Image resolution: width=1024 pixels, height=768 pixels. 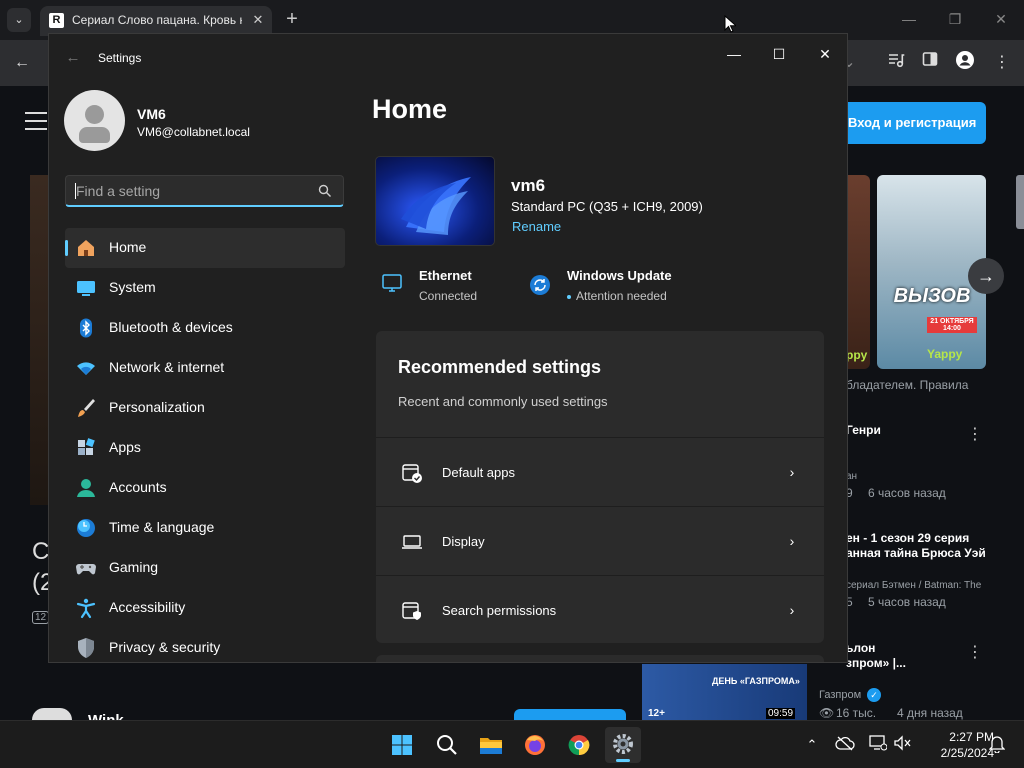 What do you see at coordinates (863, 430) in the screenshot?
I see `video-title: Генри` at bounding box center [863, 430].